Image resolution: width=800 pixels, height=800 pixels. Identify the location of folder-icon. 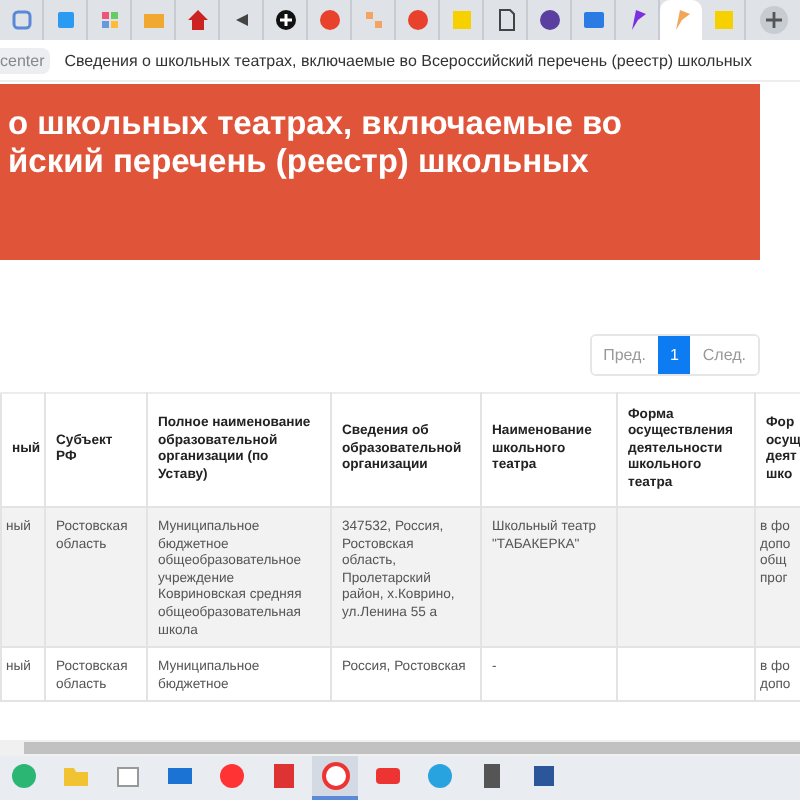
(75, 776).